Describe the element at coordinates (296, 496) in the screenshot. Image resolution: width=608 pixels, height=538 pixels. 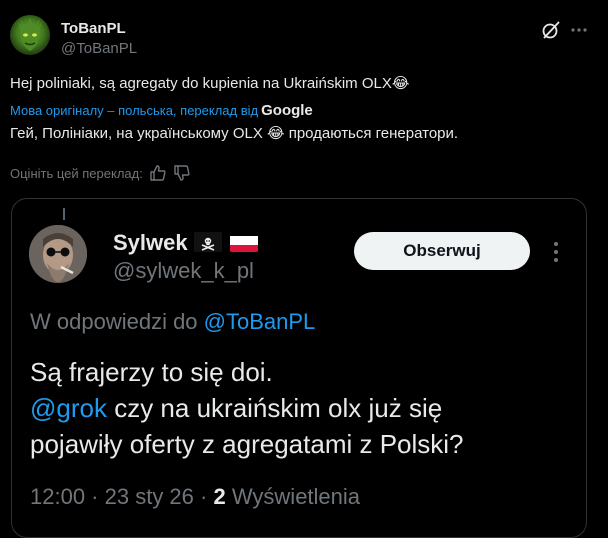
I see `views-label: Wyświetlenia` at that location.